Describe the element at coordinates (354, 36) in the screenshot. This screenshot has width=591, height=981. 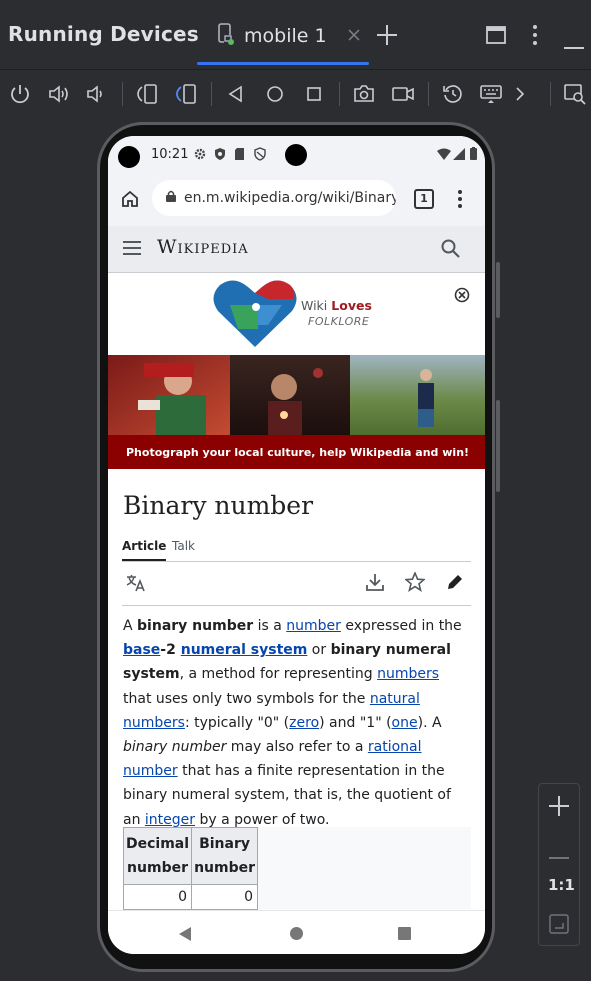
I see `close-tab-icon` at that location.